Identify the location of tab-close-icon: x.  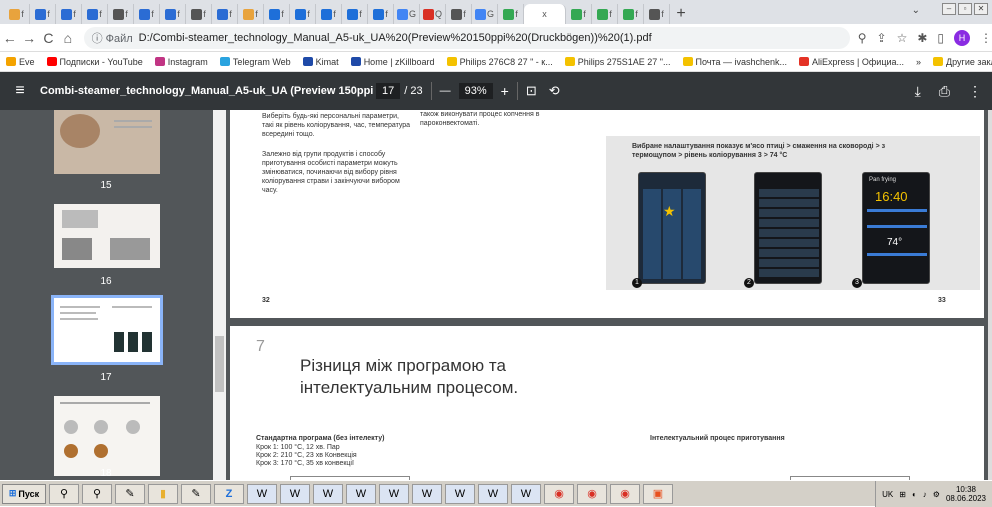
(544, 14).